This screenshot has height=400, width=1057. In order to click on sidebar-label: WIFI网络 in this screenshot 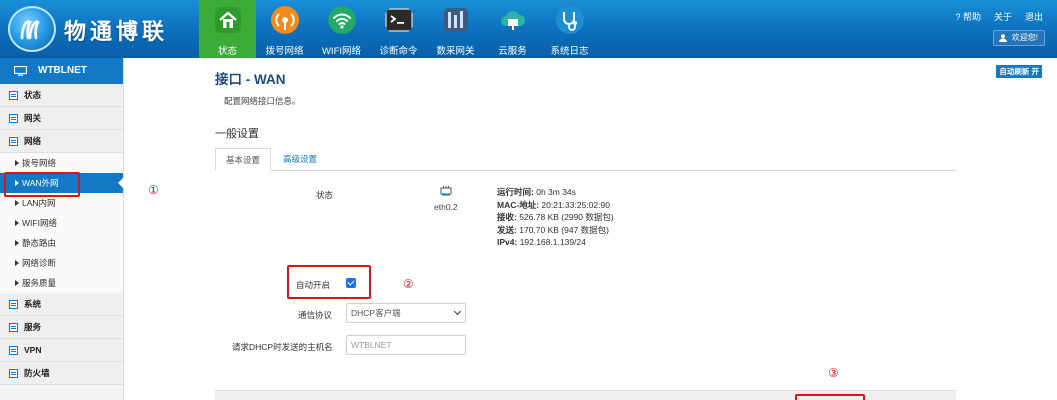, I will do `click(39, 223)`.